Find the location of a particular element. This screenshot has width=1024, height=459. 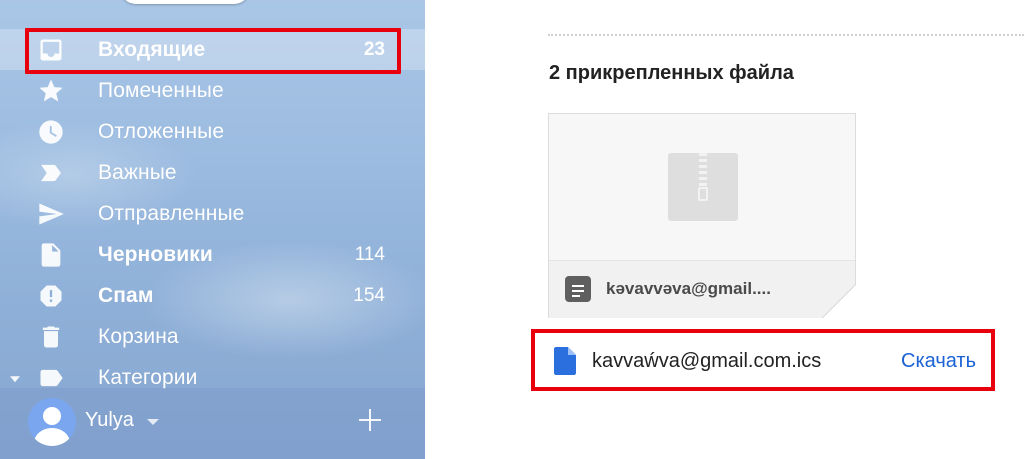

chevron-down-icon is located at coordinates (153, 422).